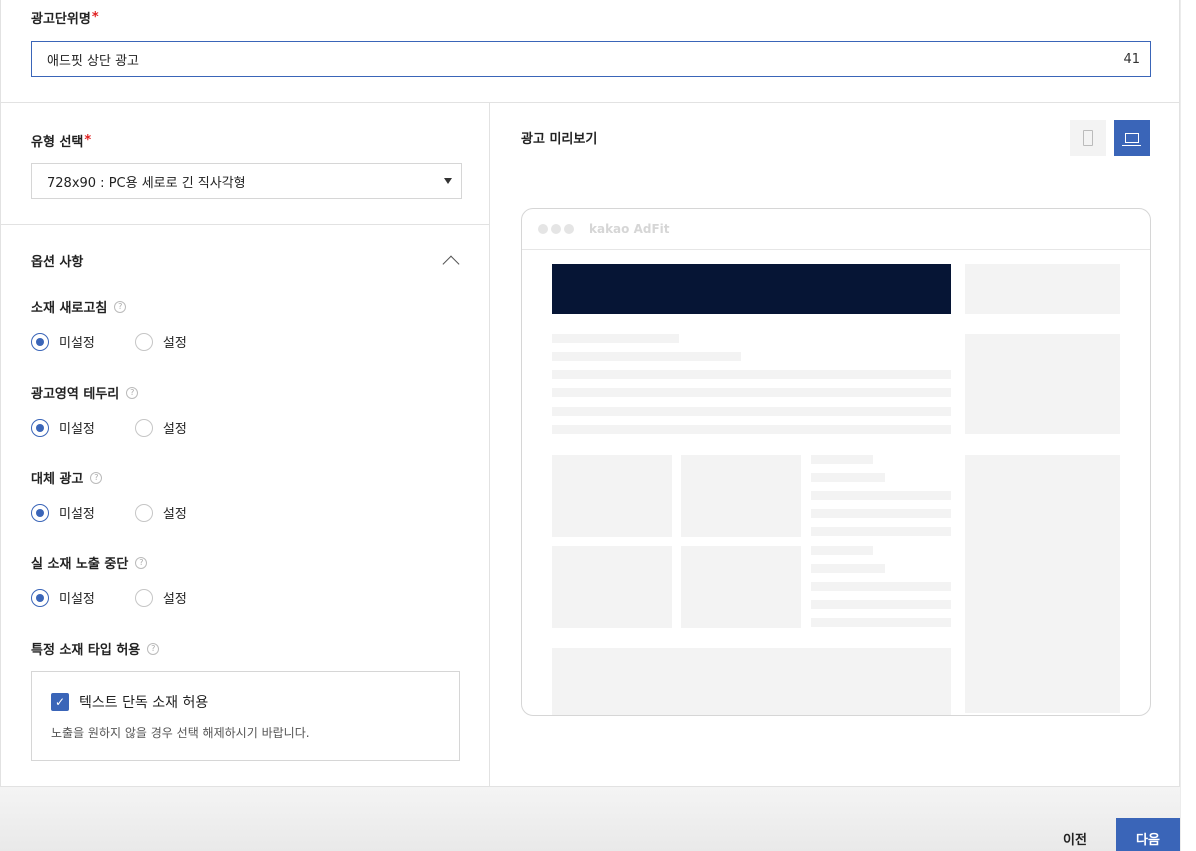 The width and height of the screenshot is (1196, 851). Describe the element at coordinates (1188, 425) in the screenshot. I see `scrollbar-track` at that location.